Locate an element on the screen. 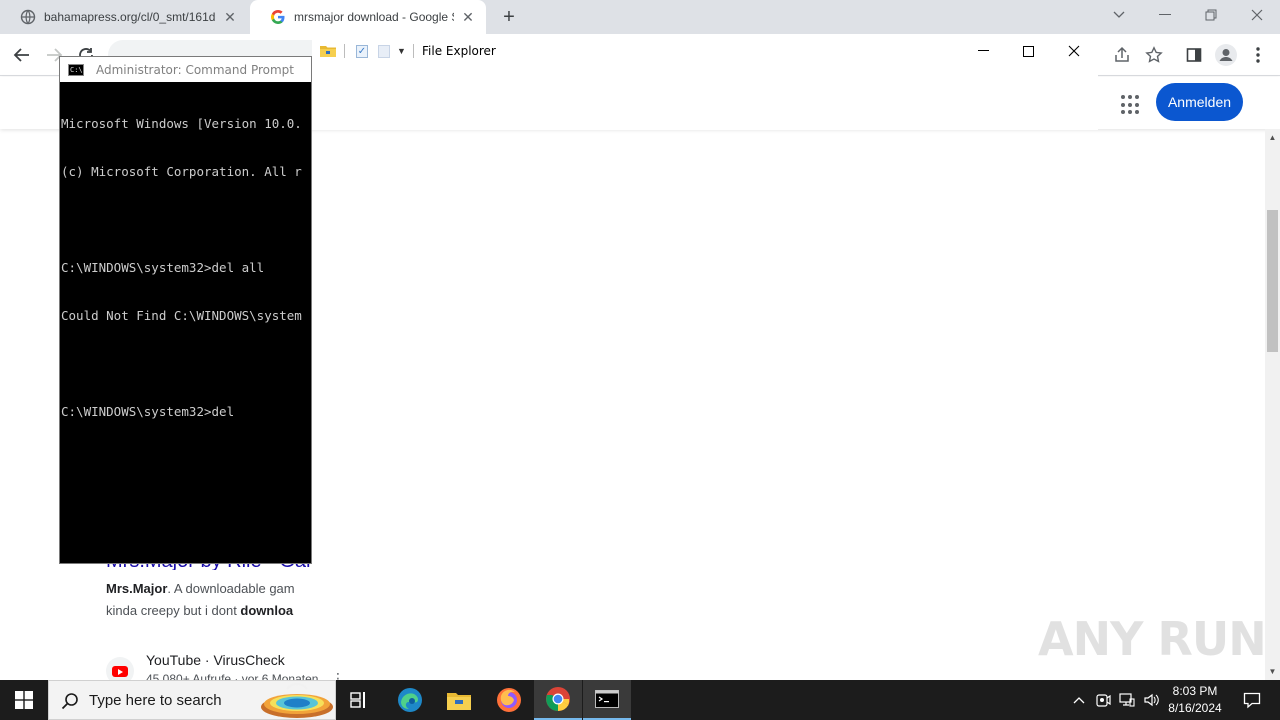 This screenshot has width=1280, height=720. share-icon is located at coordinates (1122, 55).